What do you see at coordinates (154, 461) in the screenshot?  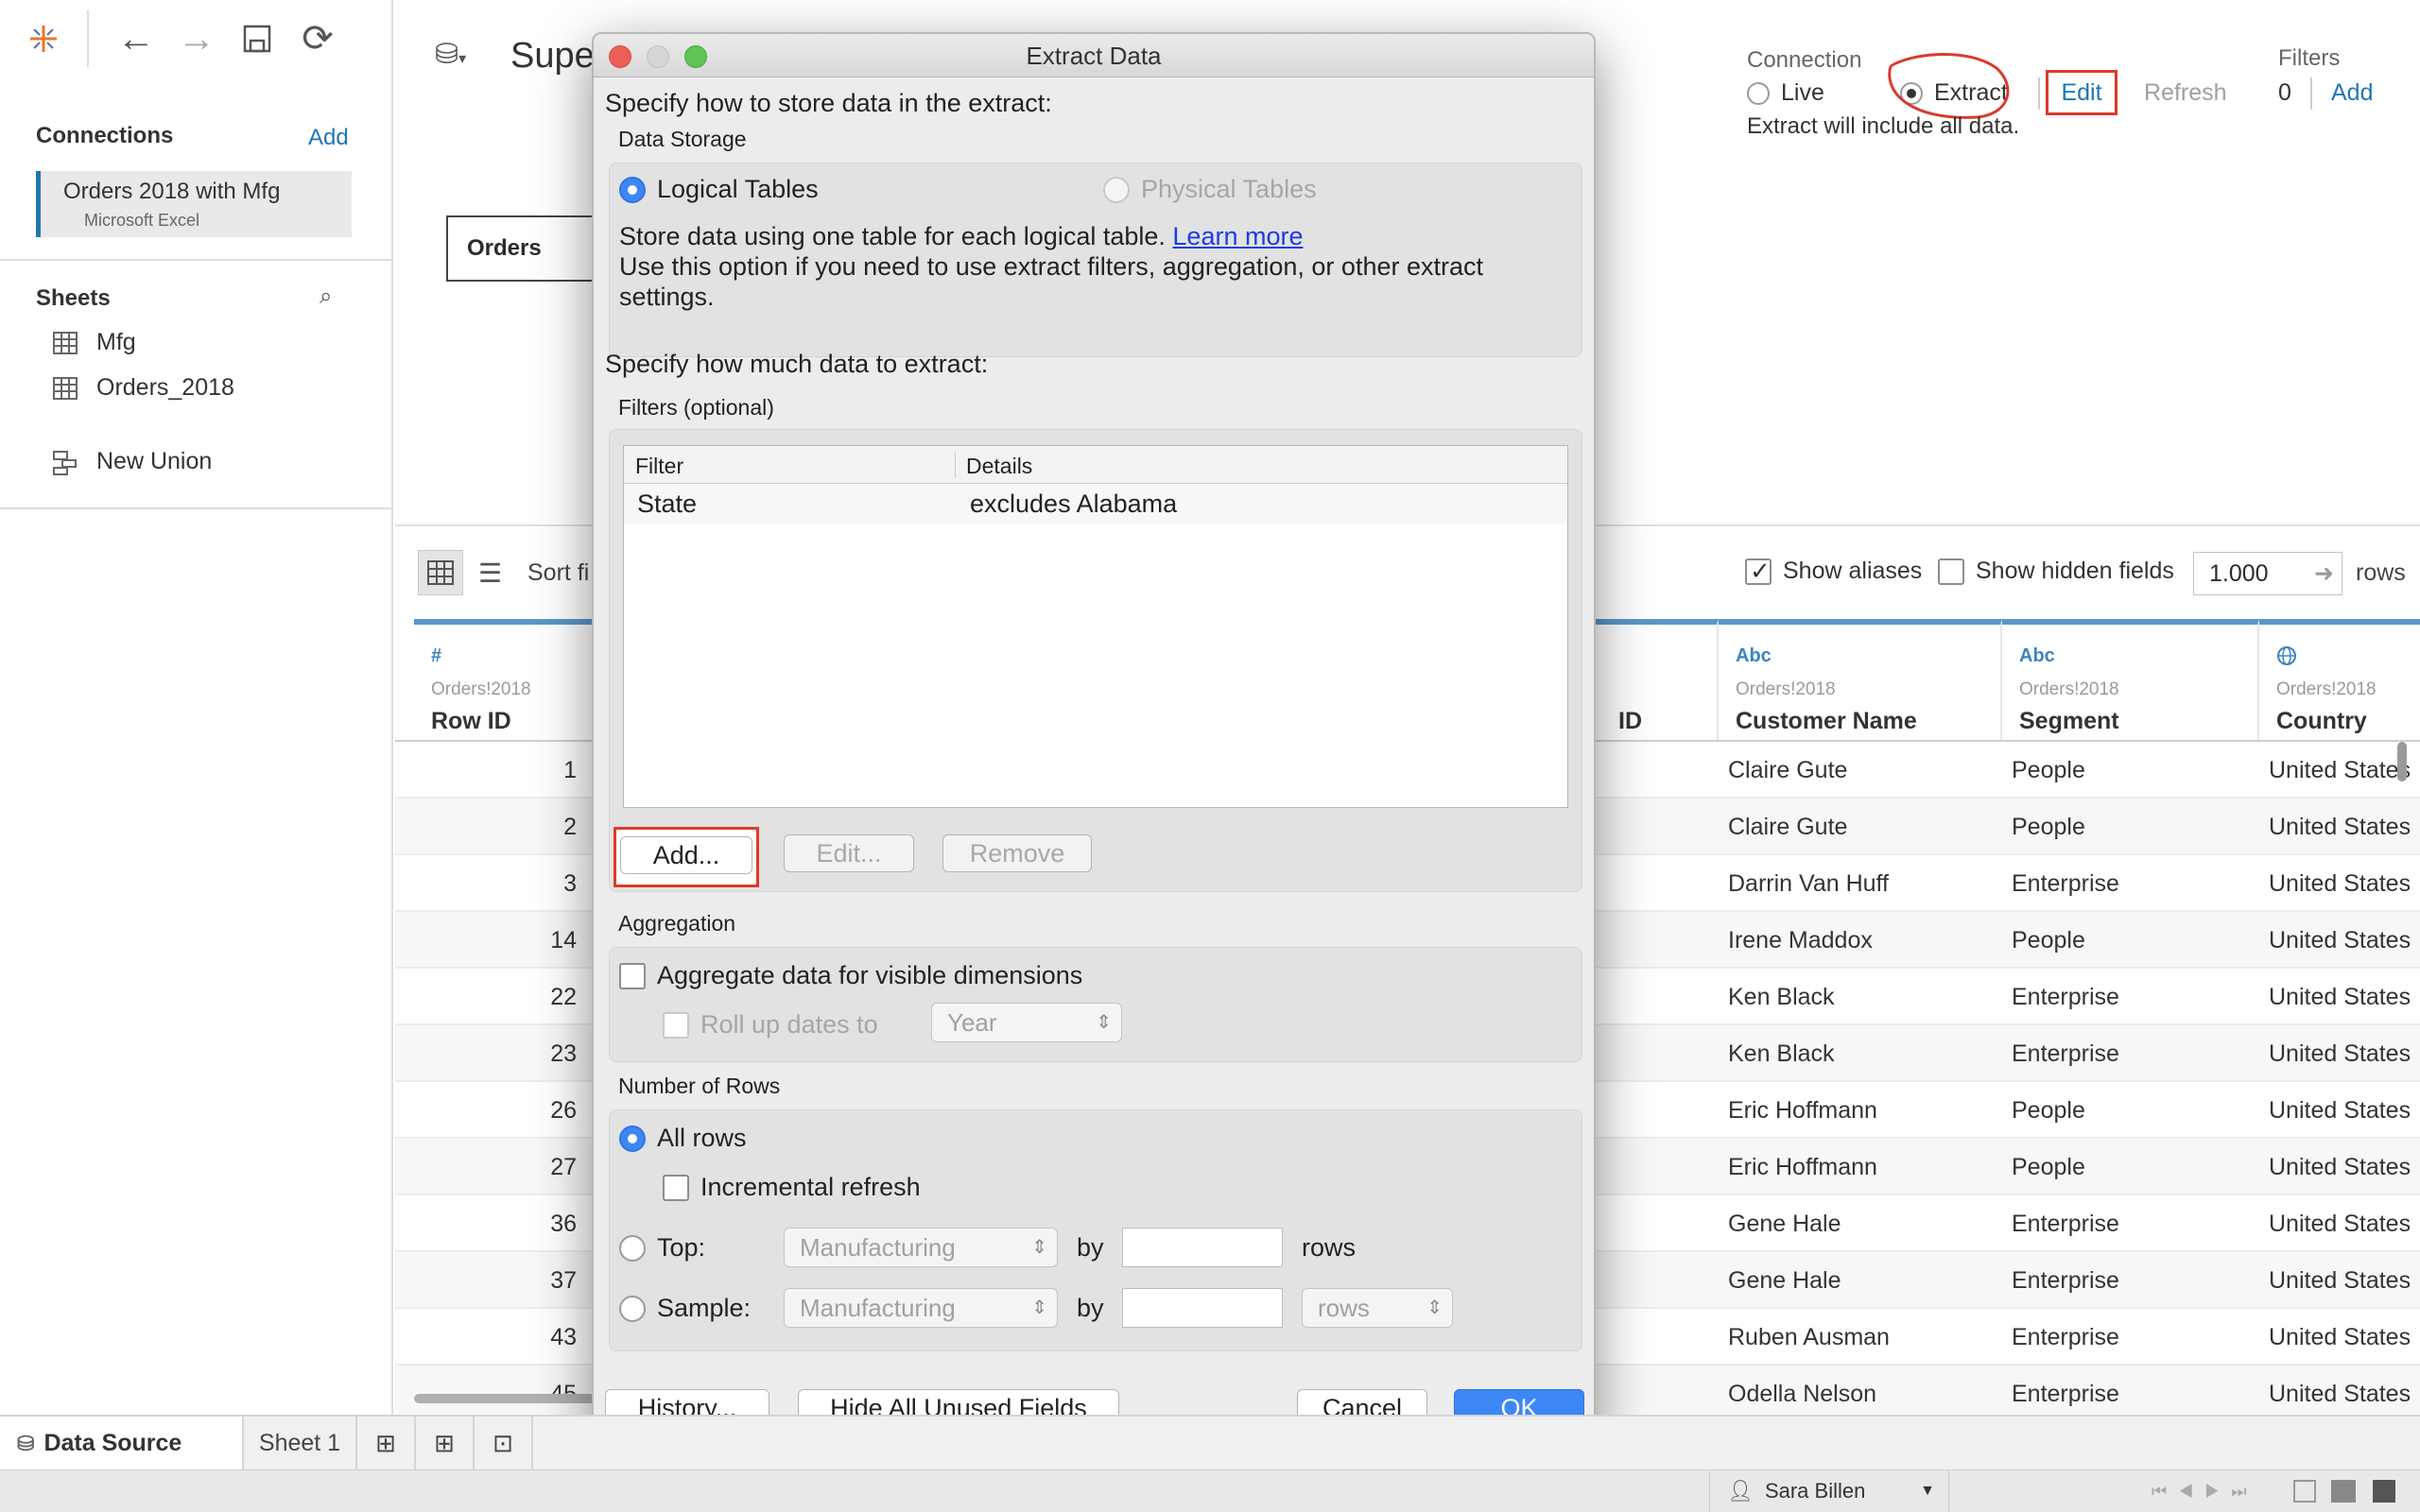 I see `new-union-label: New Union` at bounding box center [154, 461].